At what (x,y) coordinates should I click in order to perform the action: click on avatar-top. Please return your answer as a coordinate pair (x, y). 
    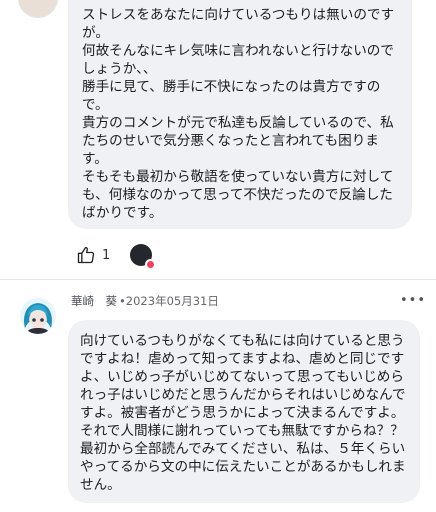
    Looking at the image, I should click on (38, 9).